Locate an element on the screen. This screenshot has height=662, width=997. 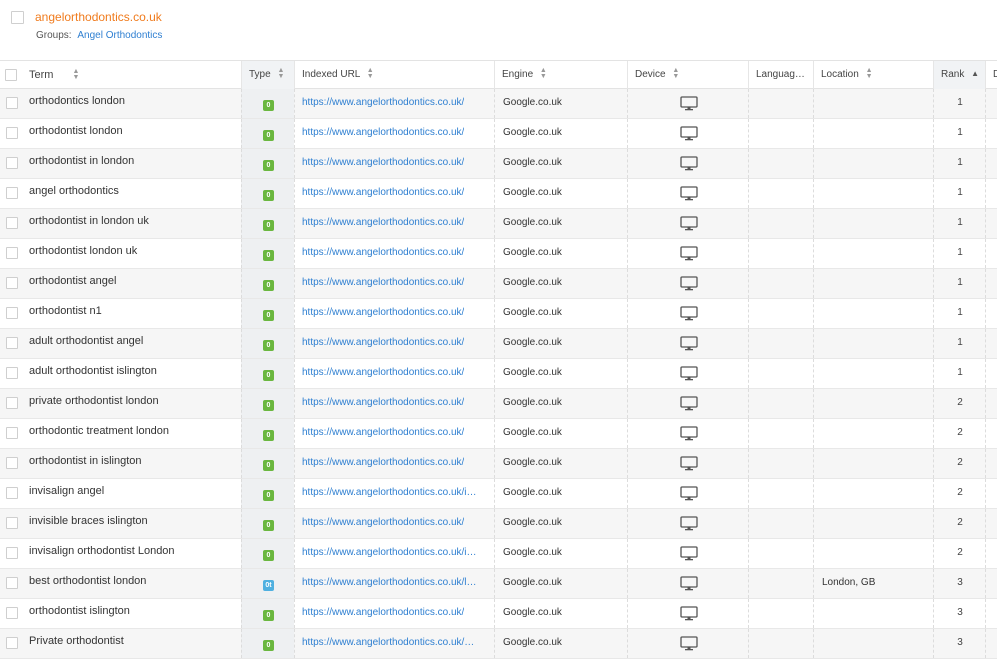
column-label-location: Location is located at coordinates (840, 74).